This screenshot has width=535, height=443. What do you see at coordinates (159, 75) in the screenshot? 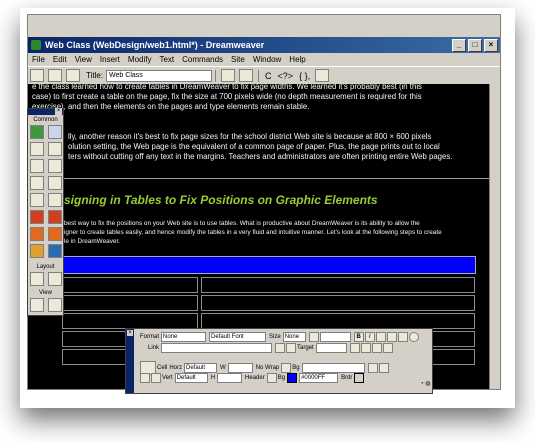
I see `page-title-input: Web Class` at bounding box center [159, 75].